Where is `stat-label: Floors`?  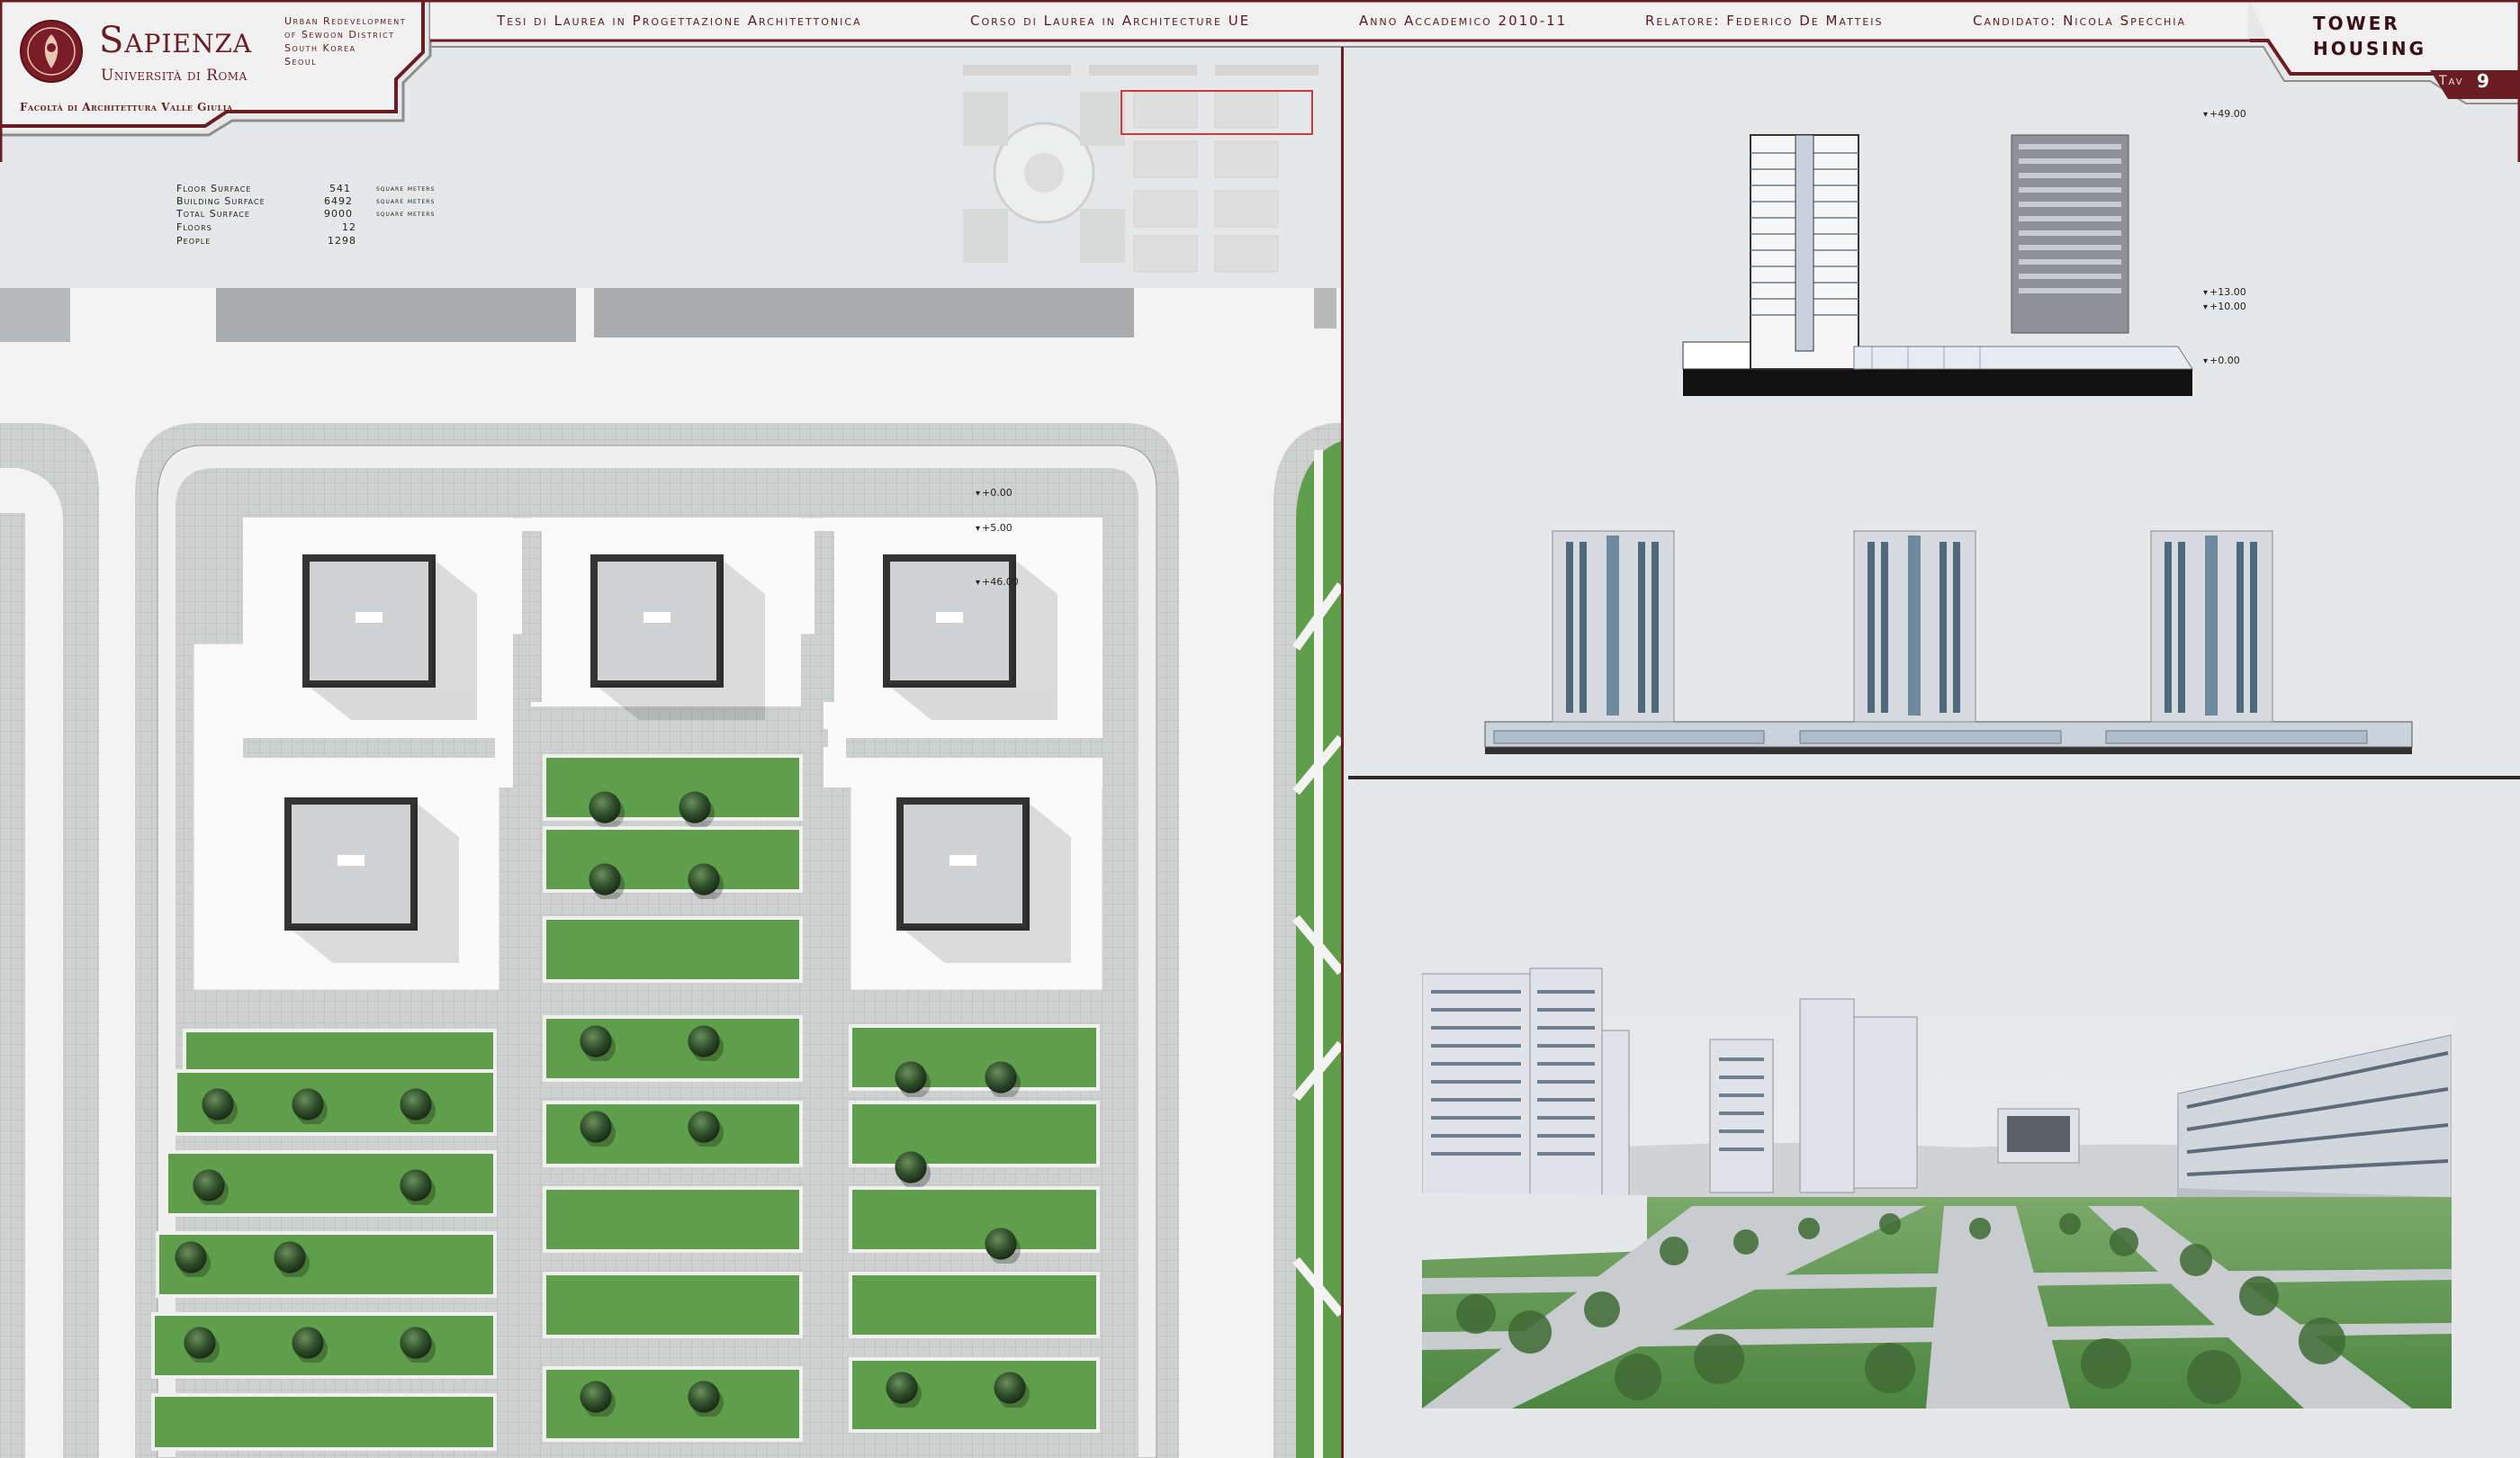 stat-label: Floors is located at coordinates (194, 227).